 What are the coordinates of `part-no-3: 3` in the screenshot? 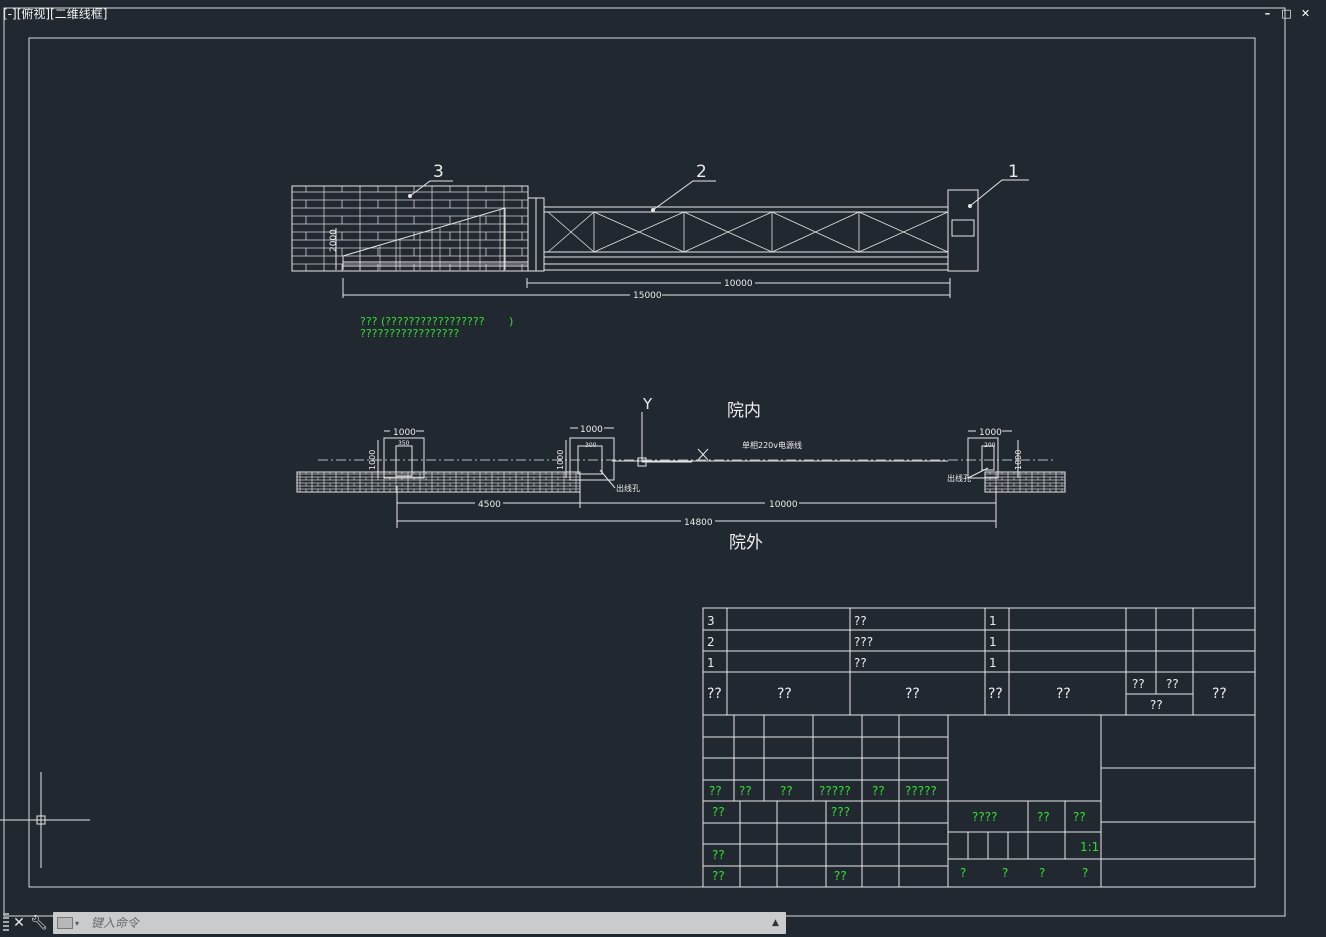 It's located at (711, 621).